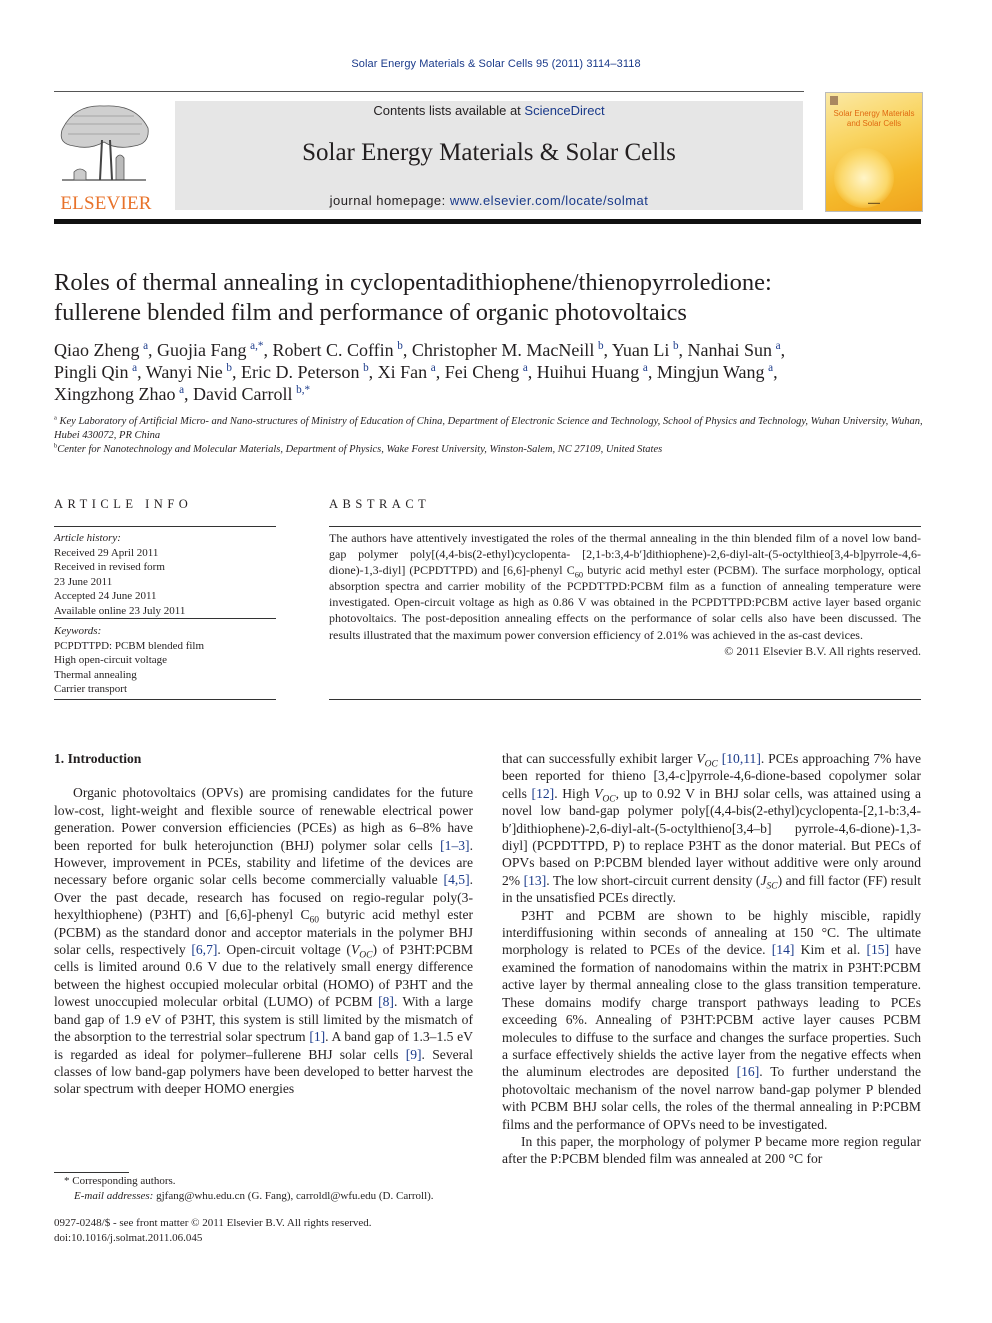 This screenshot has height=1323, width=992. What do you see at coordinates (834, 100) in the screenshot?
I see `cover-logo-icon` at bounding box center [834, 100].